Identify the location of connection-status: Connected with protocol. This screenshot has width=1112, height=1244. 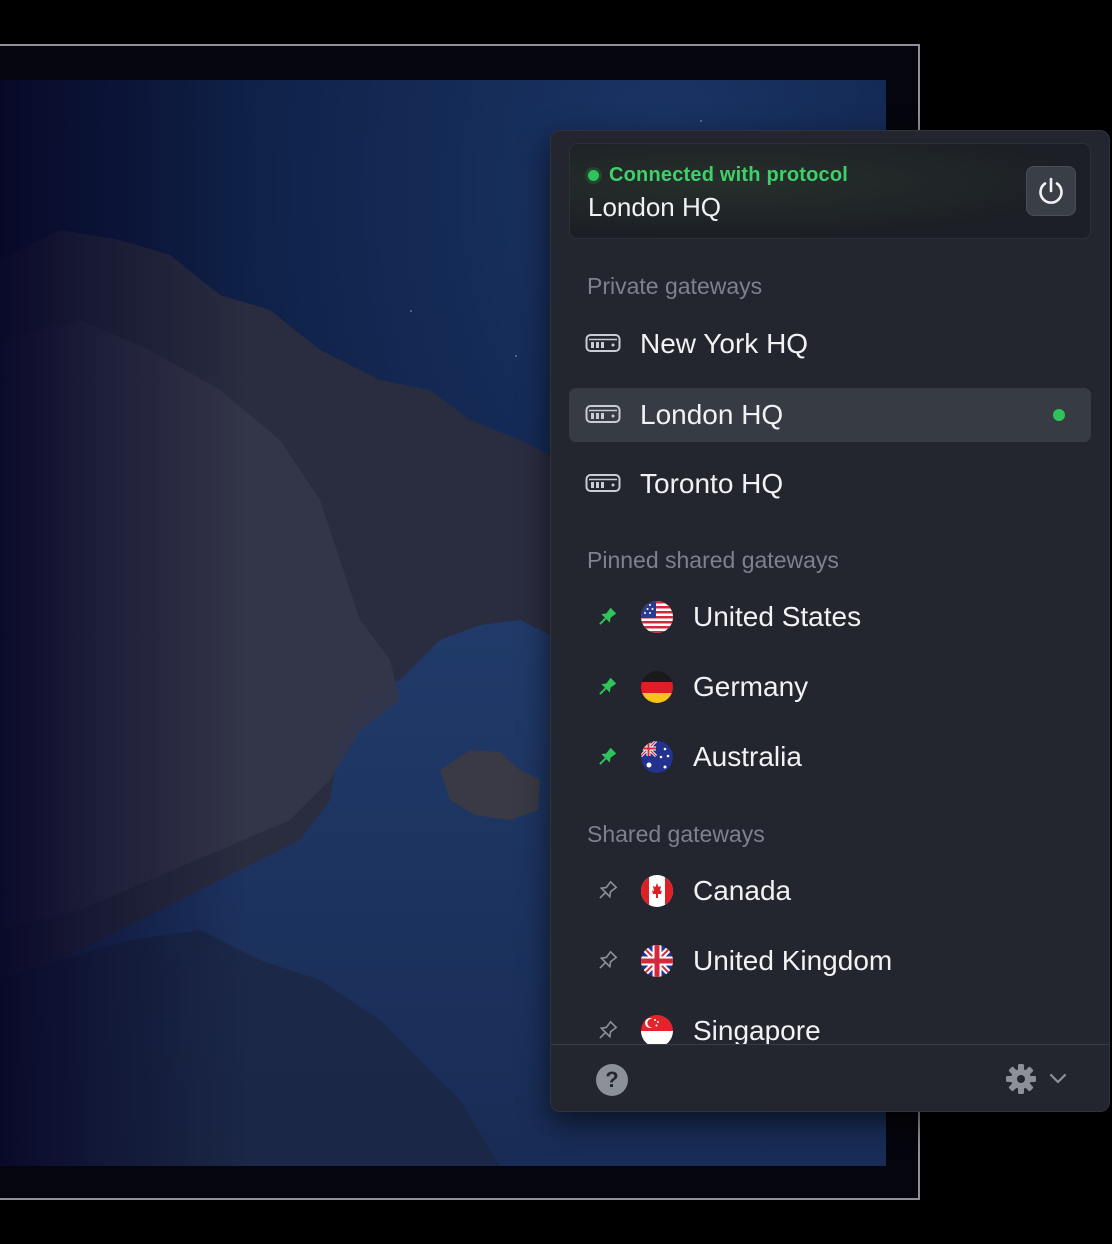
(718, 175).